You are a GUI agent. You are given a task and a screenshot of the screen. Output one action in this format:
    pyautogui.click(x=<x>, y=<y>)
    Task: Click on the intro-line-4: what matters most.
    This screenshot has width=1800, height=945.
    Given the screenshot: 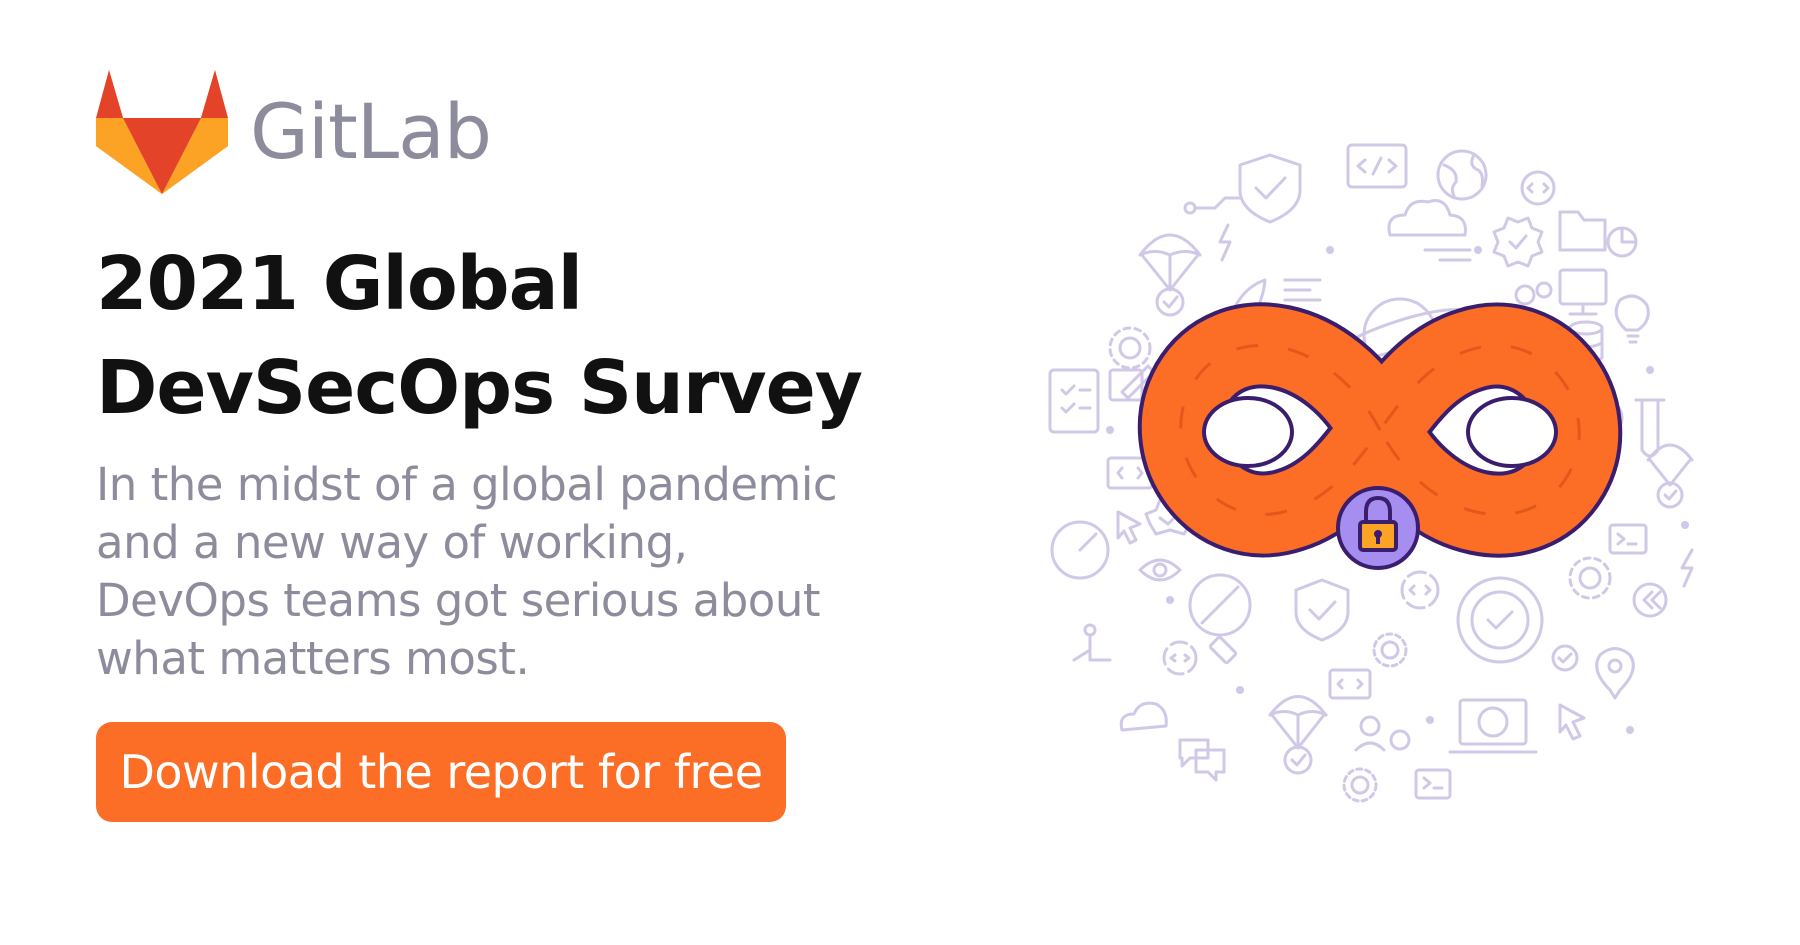 What is the action you would take?
    pyautogui.click(x=313, y=658)
    